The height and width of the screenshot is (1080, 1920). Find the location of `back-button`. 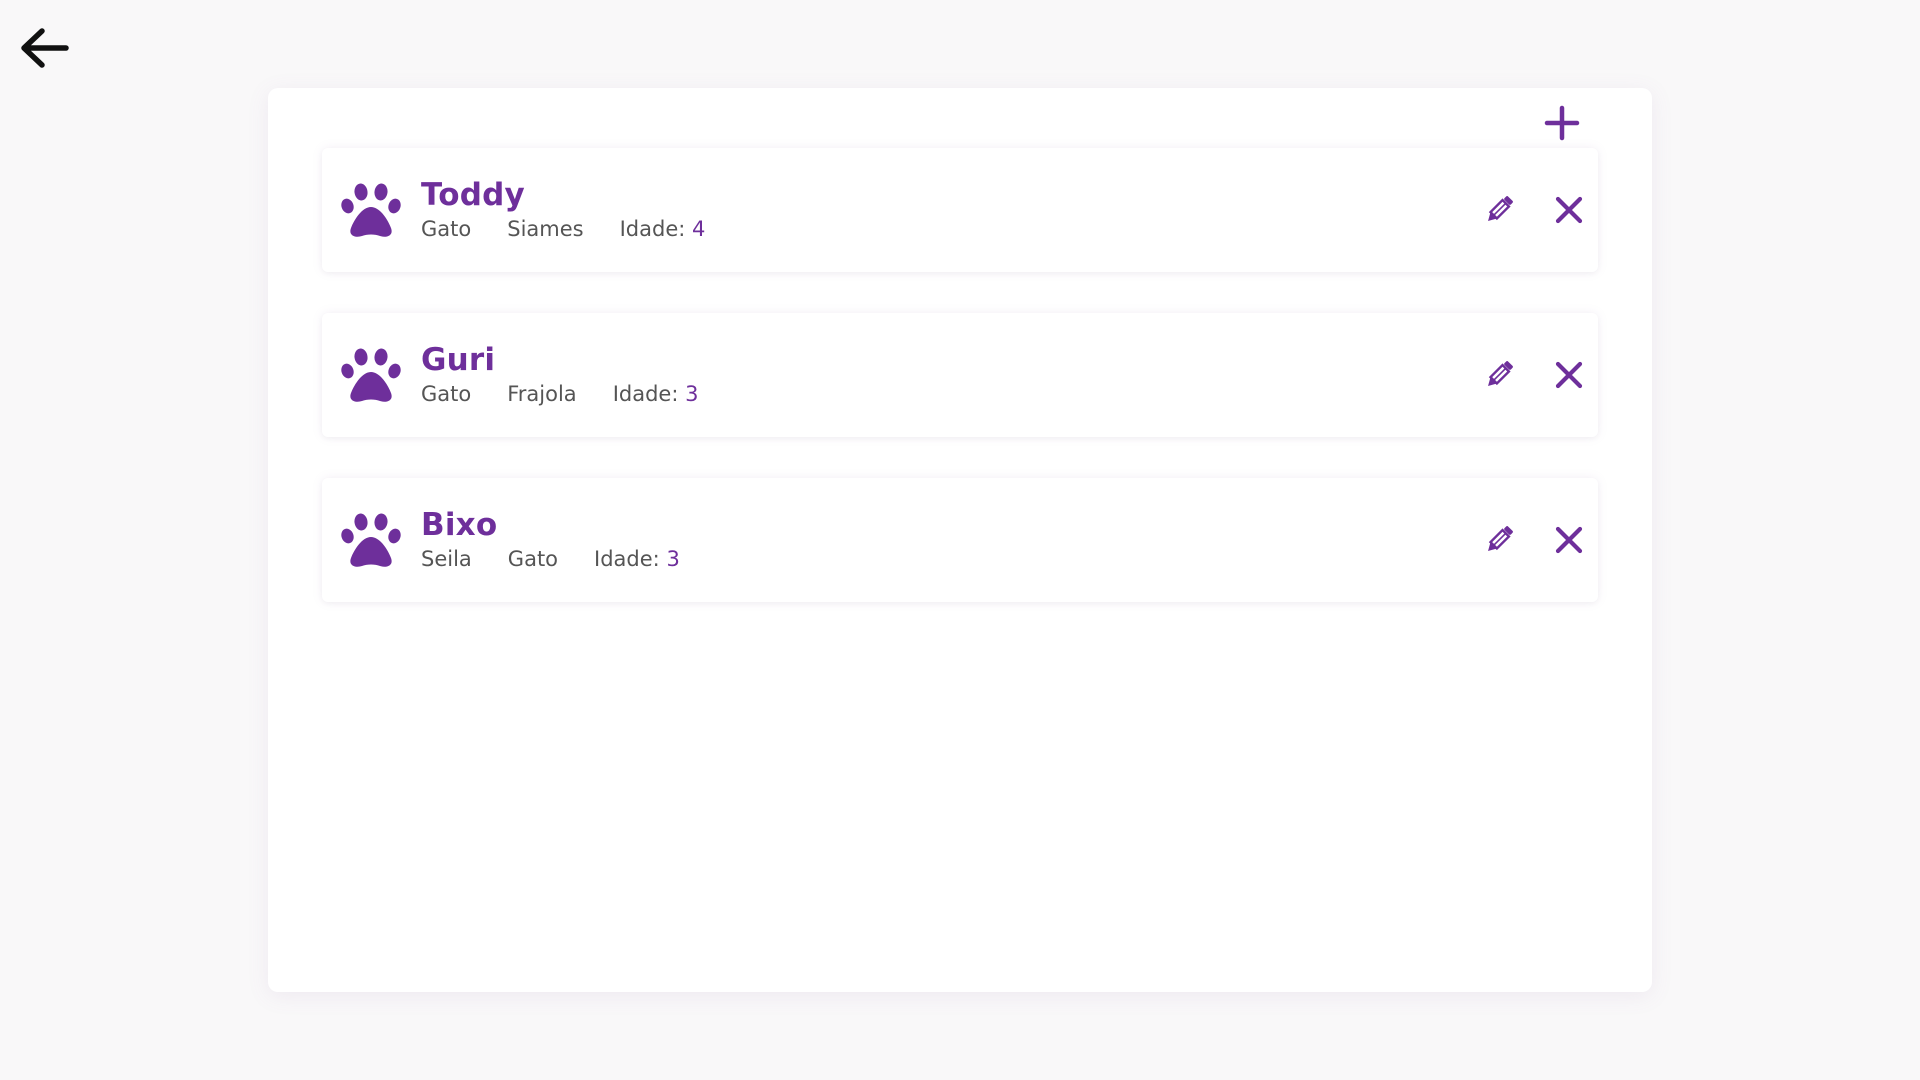

back-button is located at coordinates (44, 48).